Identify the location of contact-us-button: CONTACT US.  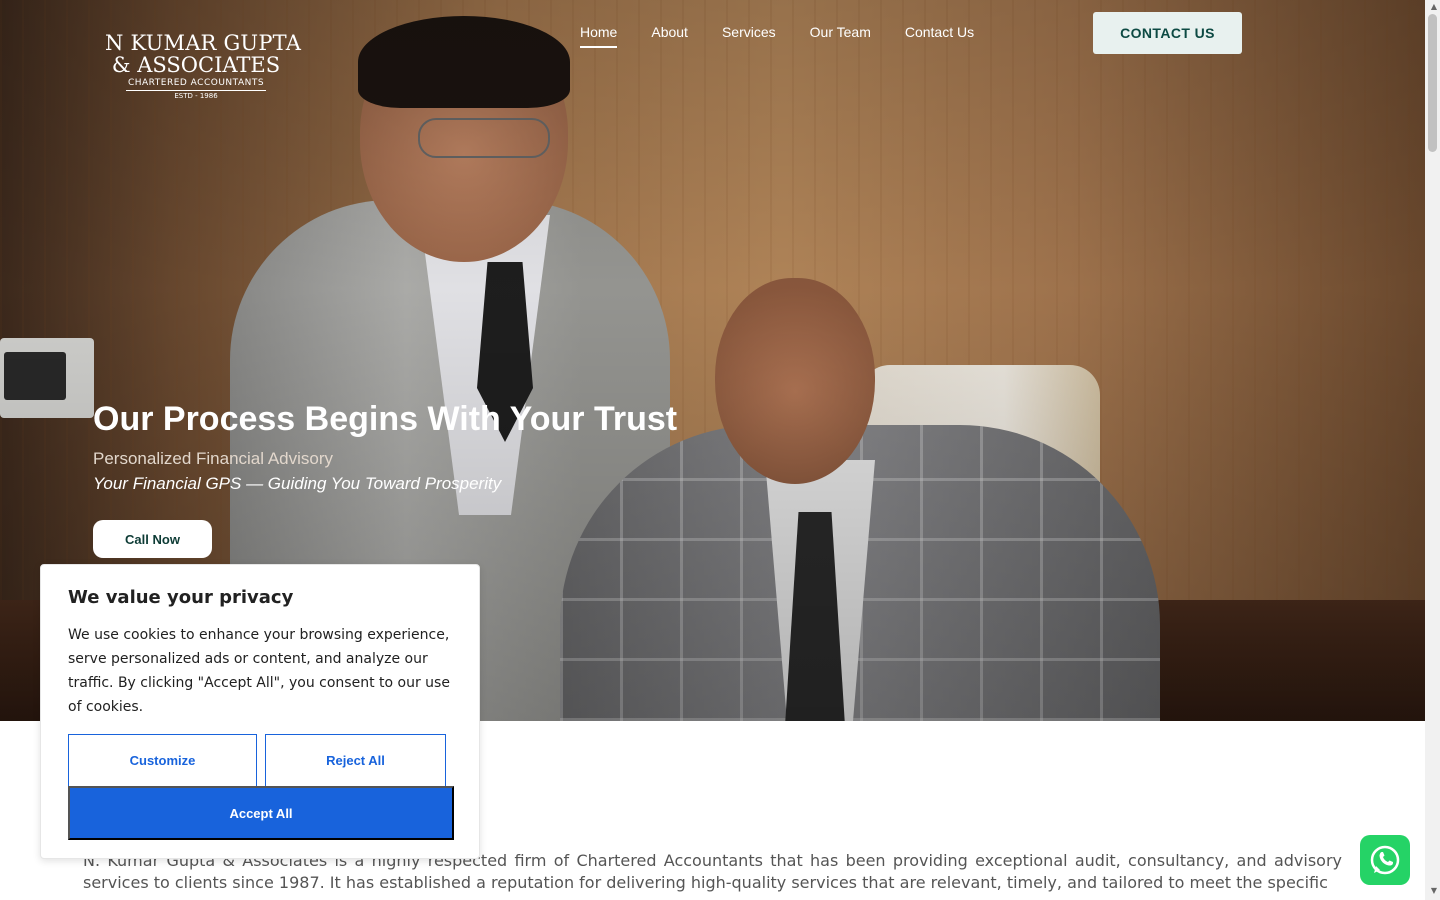
(1167, 33).